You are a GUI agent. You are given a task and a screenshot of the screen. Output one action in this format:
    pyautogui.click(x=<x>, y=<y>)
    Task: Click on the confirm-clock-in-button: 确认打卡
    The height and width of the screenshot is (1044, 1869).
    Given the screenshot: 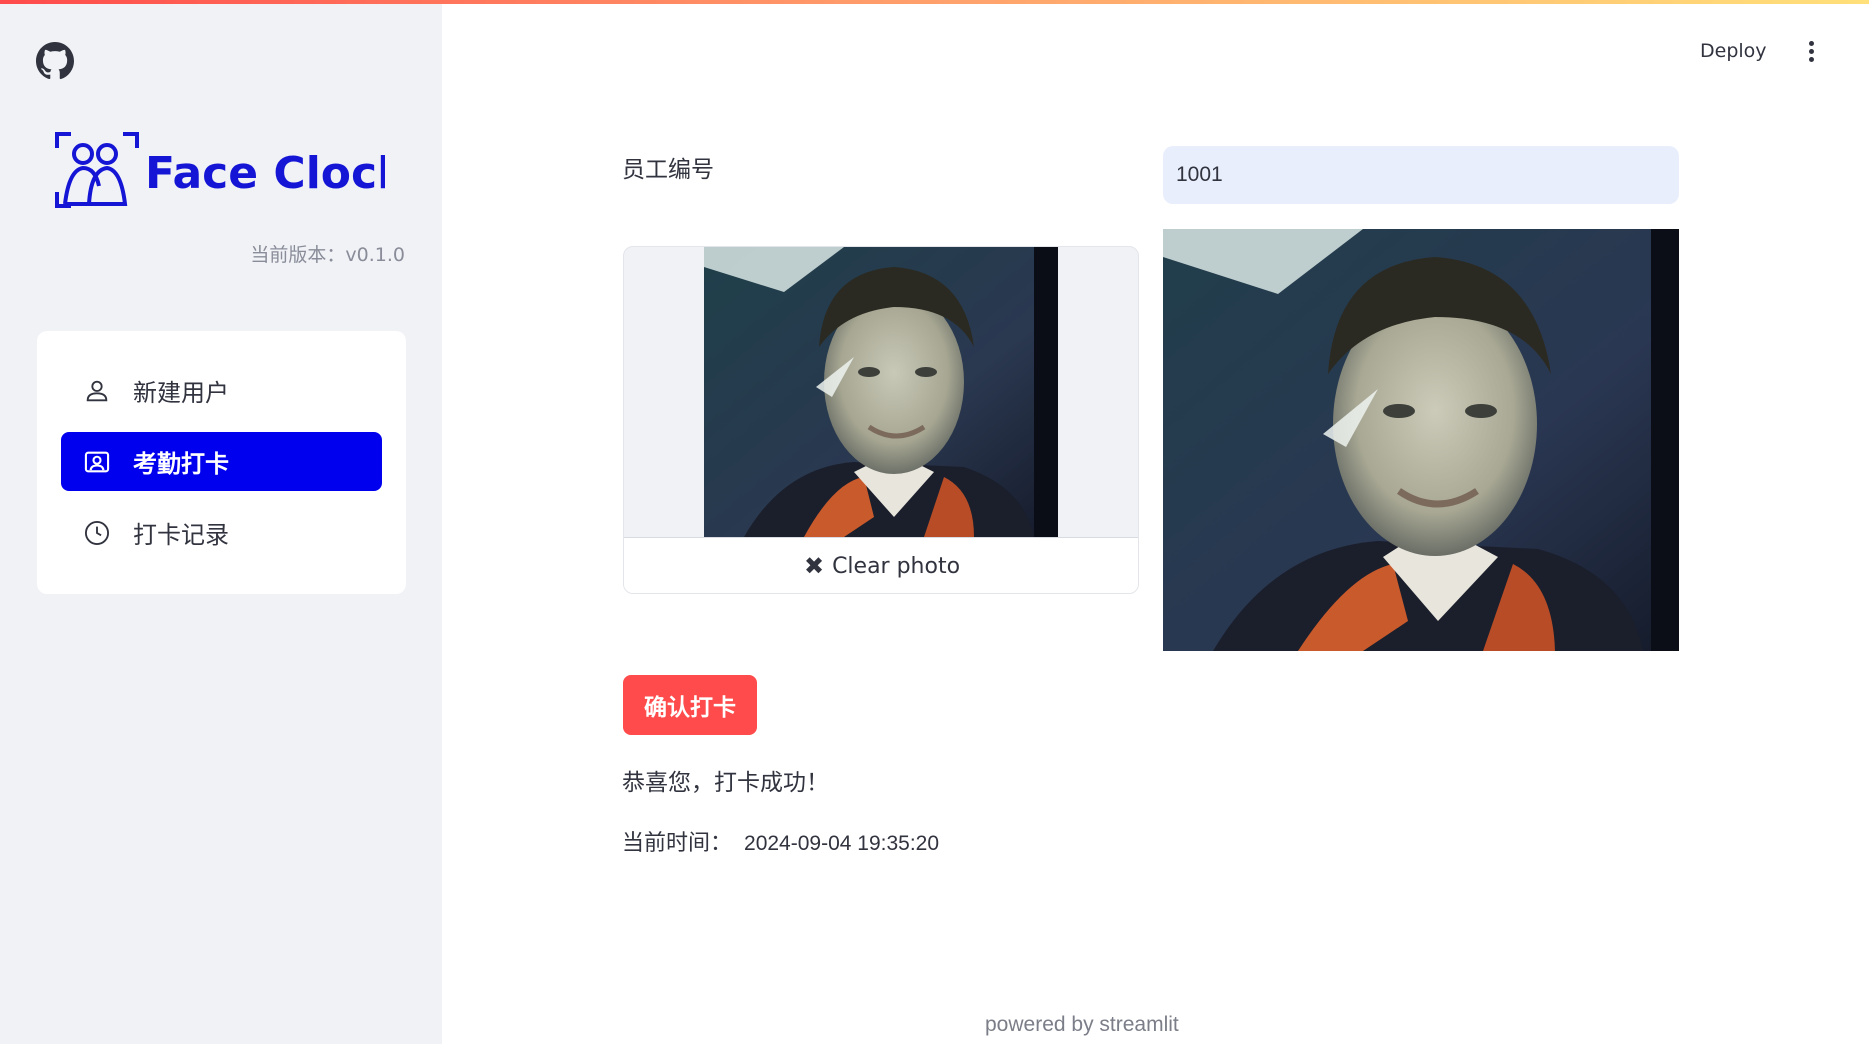 What is the action you would take?
    pyautogui.click(x=690, y=705)
    